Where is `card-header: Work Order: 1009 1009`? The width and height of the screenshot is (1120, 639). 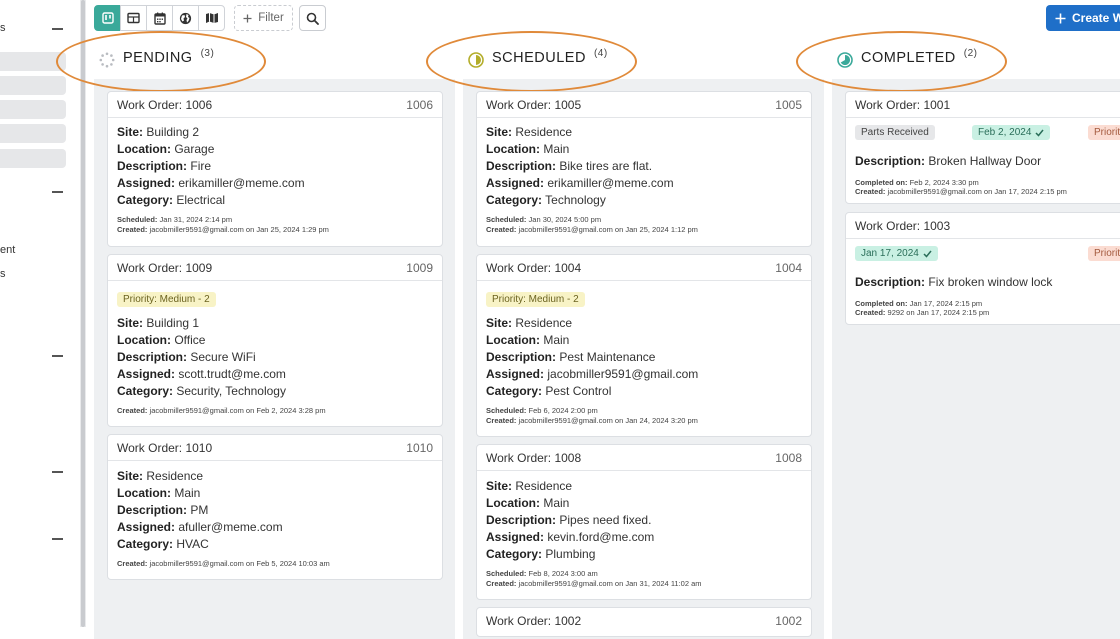 card-header: Work Order: 1009 1009 is located at coordinates (275, 268).